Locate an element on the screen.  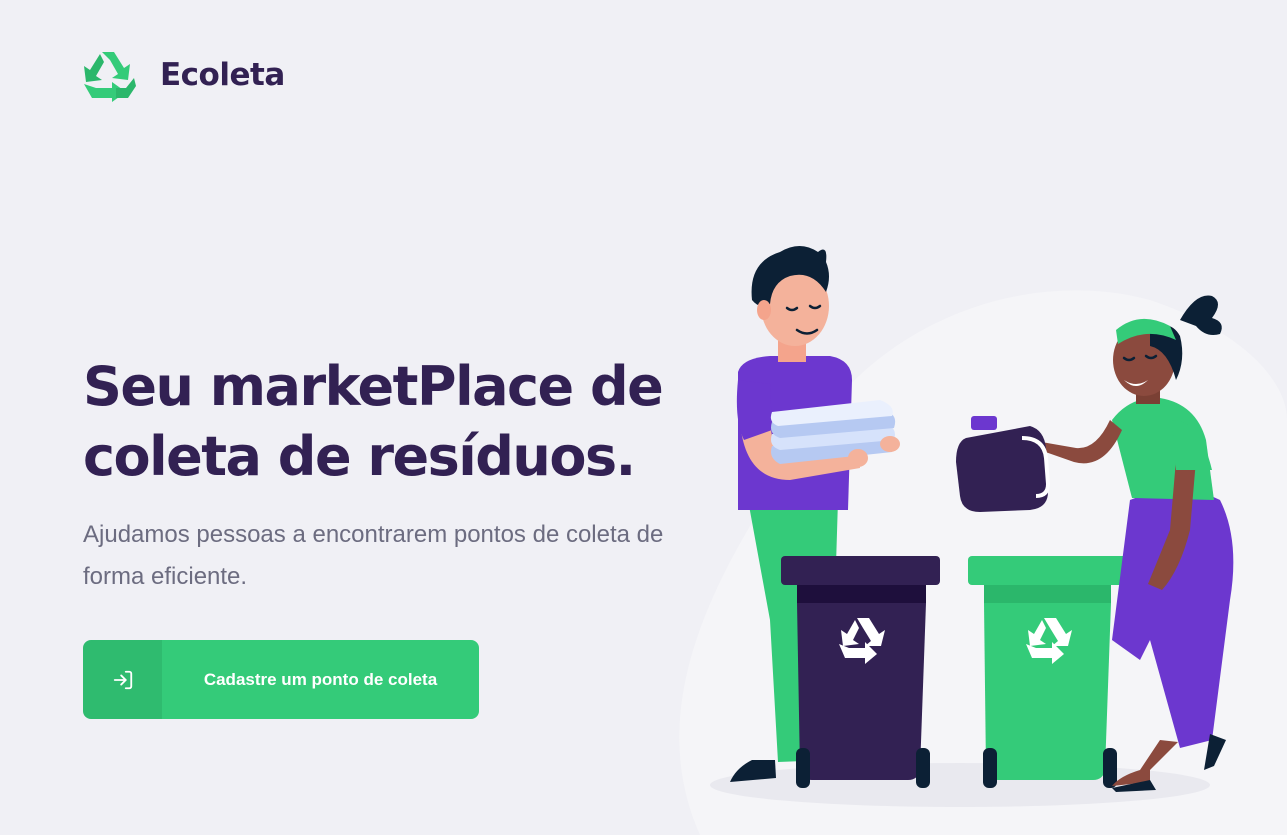
hero-title: Seu marketPlace de coleta de resíduos. is located at coordinates (373, 421).